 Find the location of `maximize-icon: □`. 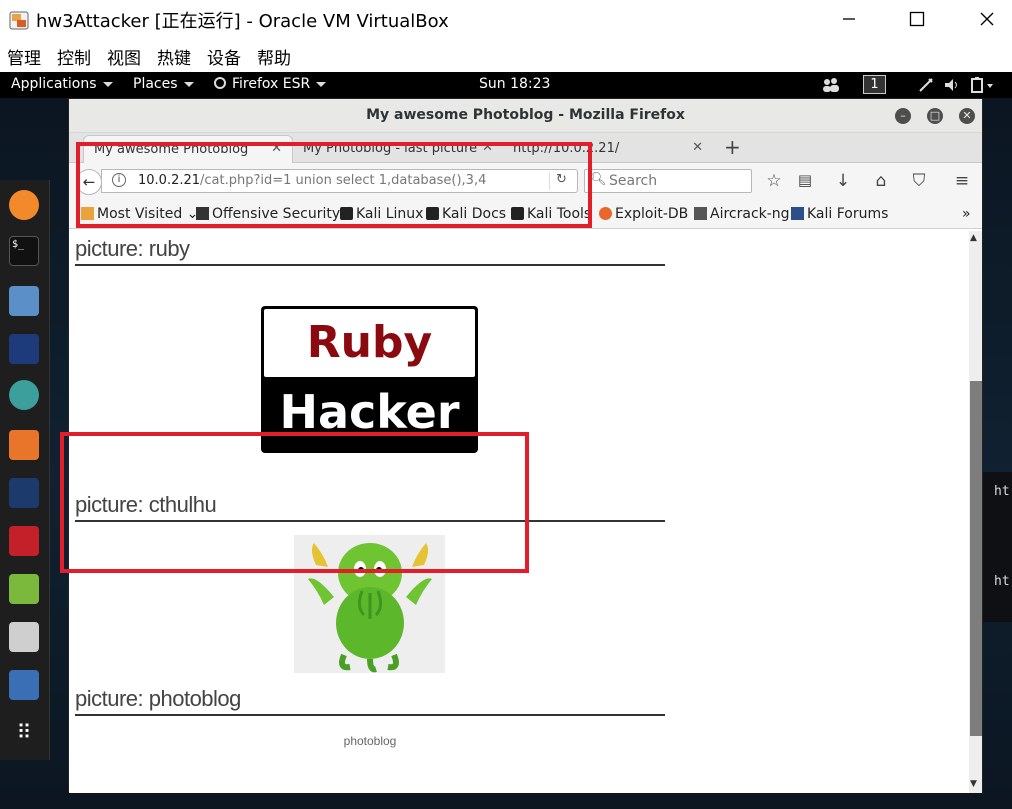

maximize-icon: □ is located at coordinates (935, 116).